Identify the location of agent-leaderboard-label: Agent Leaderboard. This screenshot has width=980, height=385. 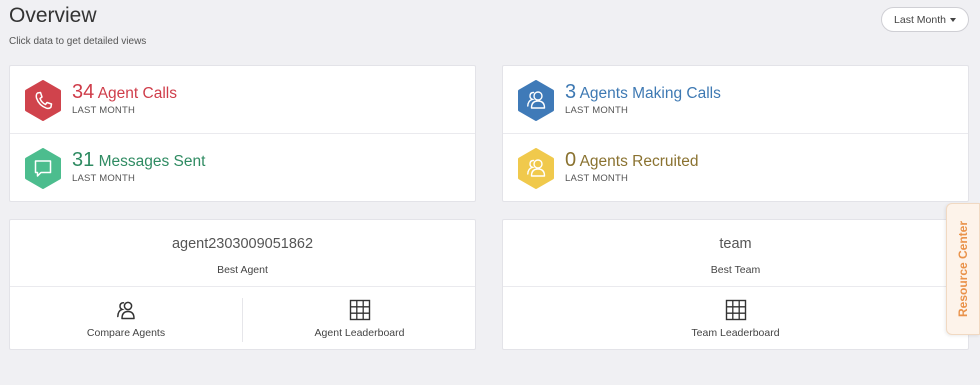
(359, 333).